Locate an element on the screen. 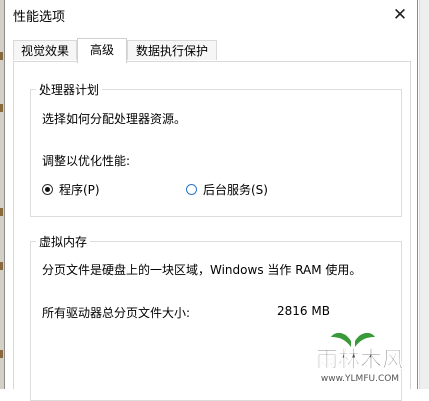  tab-data-execution-prevention: 数据执行保护 is located at coordinates (172, 50).